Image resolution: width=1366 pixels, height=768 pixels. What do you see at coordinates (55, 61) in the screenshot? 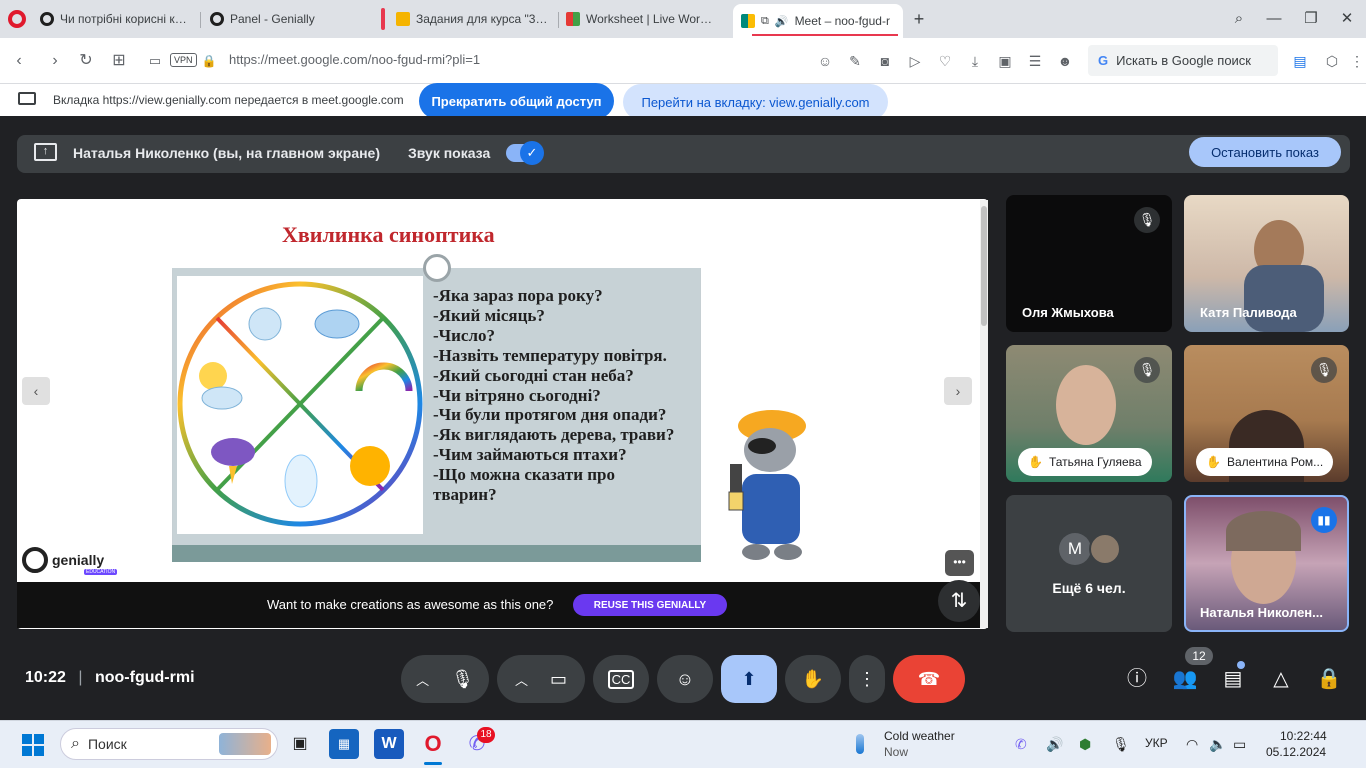
I see `forward-button: ›` at bounding box center [55, 61].